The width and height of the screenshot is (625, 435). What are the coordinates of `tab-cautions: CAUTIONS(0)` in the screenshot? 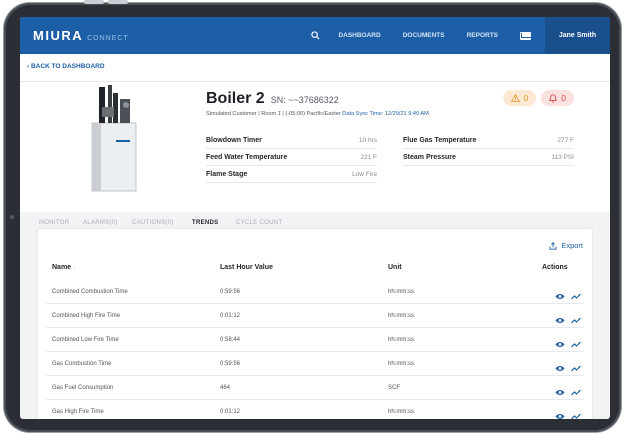 It's located at (153, 223).